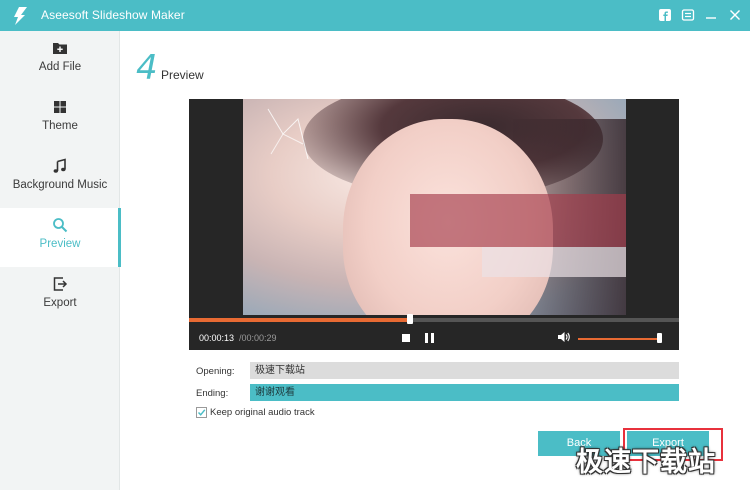 This screenshot has width=750, height=490. I want to click on sidebar-item-add-file: Add File, so click(60, 60).